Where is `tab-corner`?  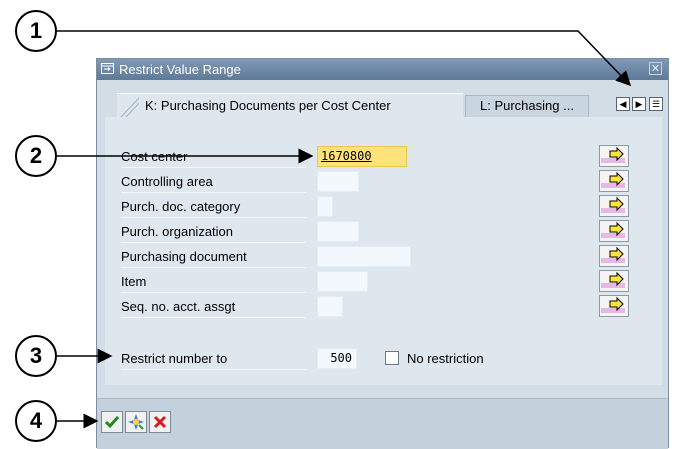
tab-corner is located at coordinates (128, 106).